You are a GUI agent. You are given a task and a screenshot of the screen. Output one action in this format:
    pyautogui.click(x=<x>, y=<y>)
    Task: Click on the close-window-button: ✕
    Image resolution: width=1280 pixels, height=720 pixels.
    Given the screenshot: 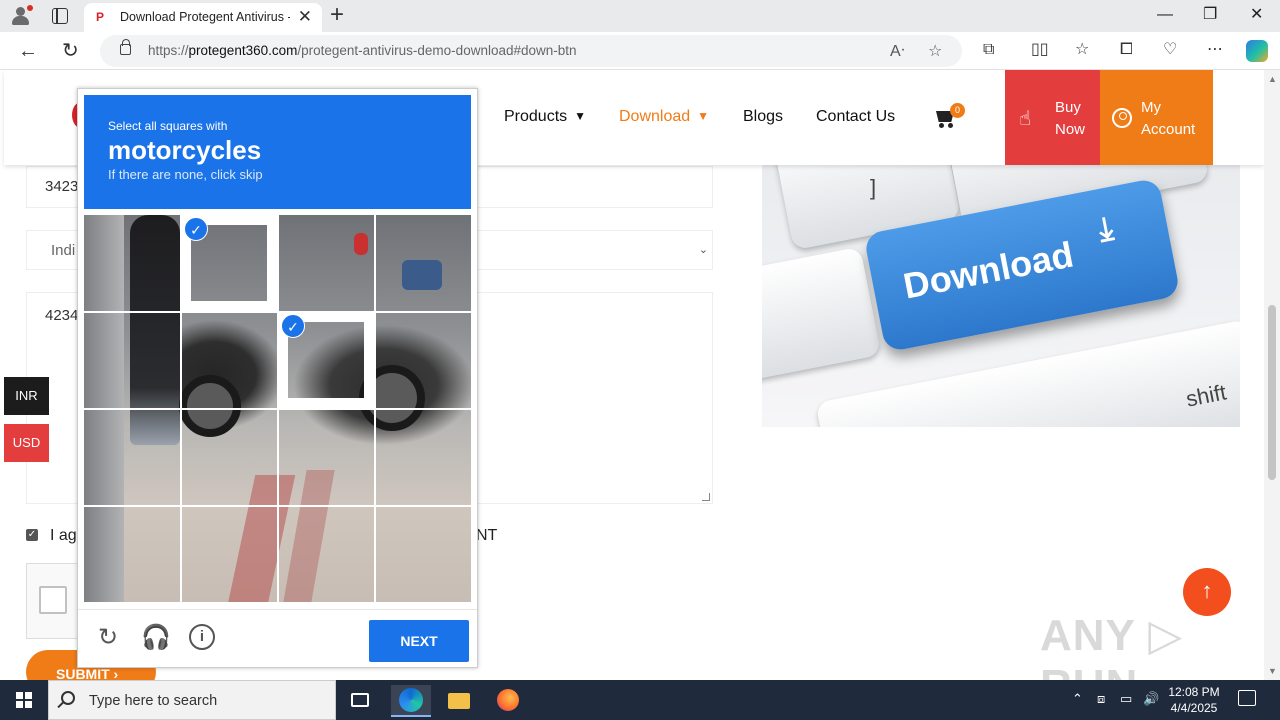 What is the action you would take?
    pyautogui.click(x=1256, y=15)
    